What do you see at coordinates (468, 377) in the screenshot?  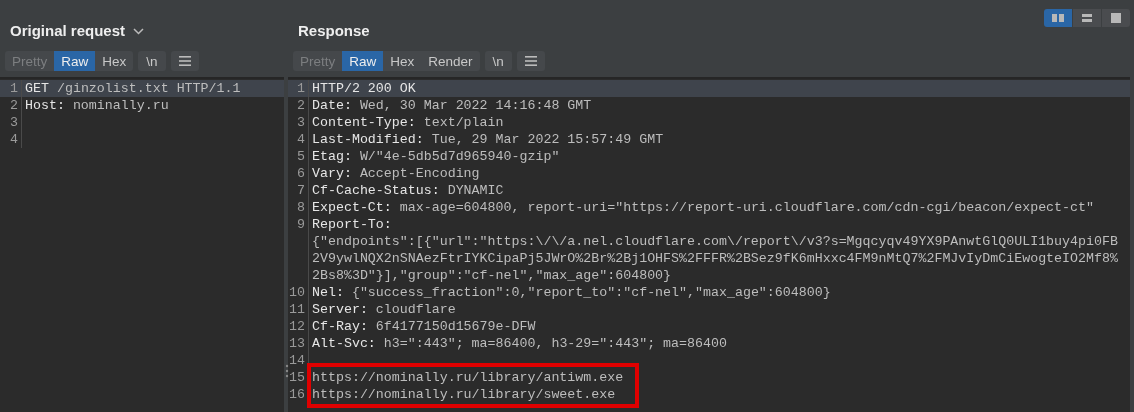 I see `code-line: https://nominally.ru/library/antiwm.exe` at bounding box center [468, 377].